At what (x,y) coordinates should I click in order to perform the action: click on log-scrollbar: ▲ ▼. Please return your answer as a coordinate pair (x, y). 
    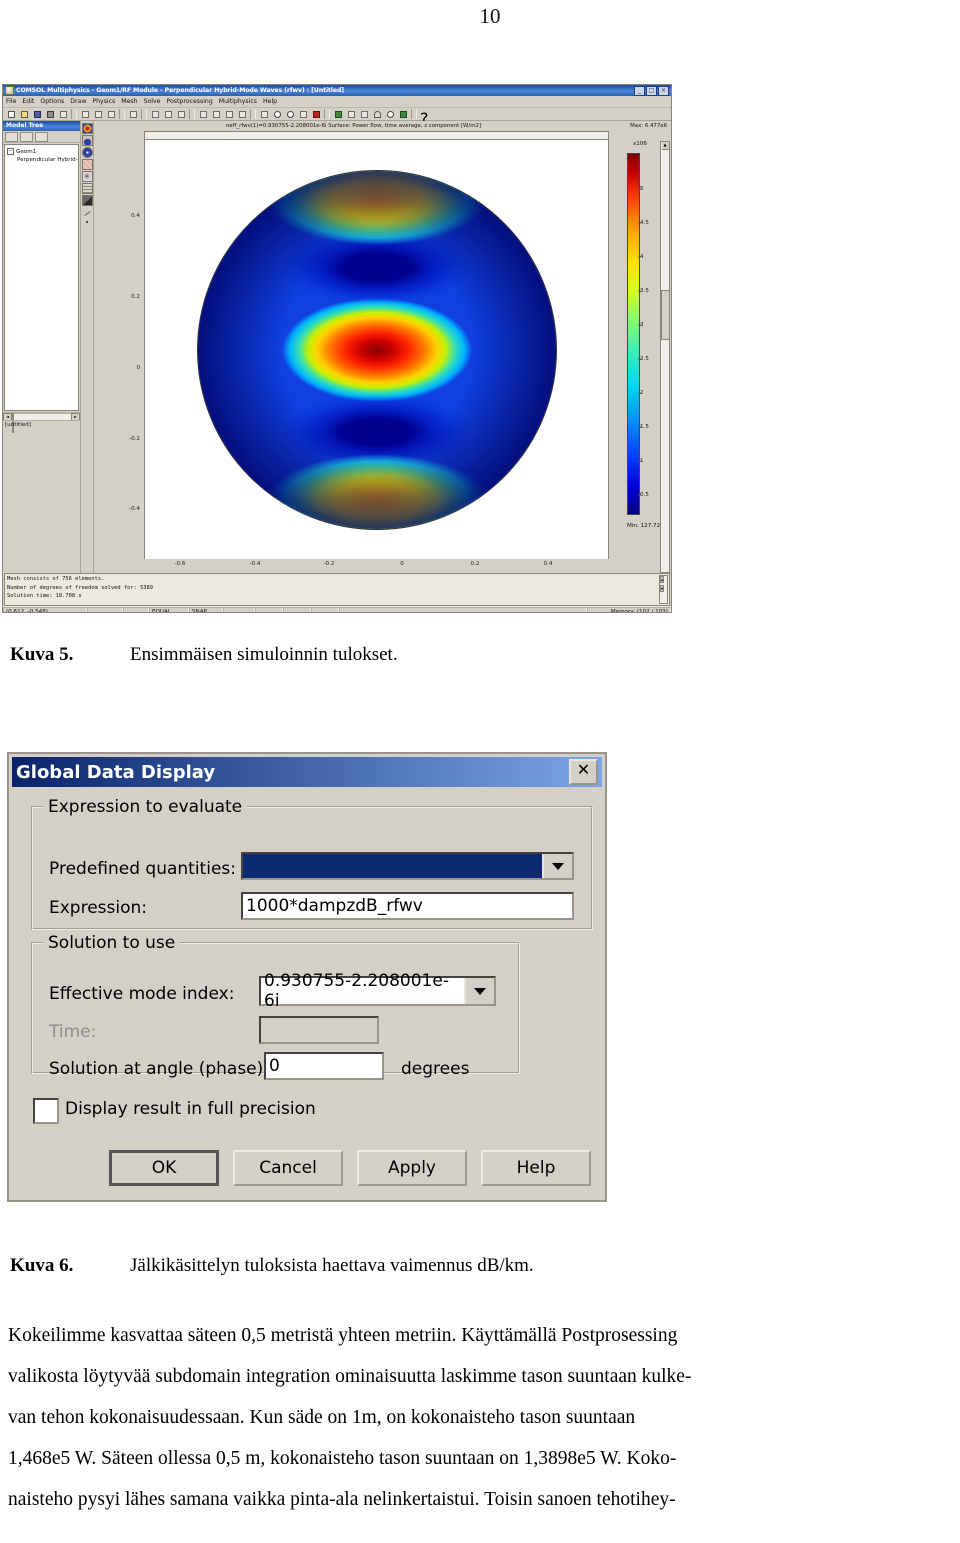
    Looking at the image, I should click on (663, 589).